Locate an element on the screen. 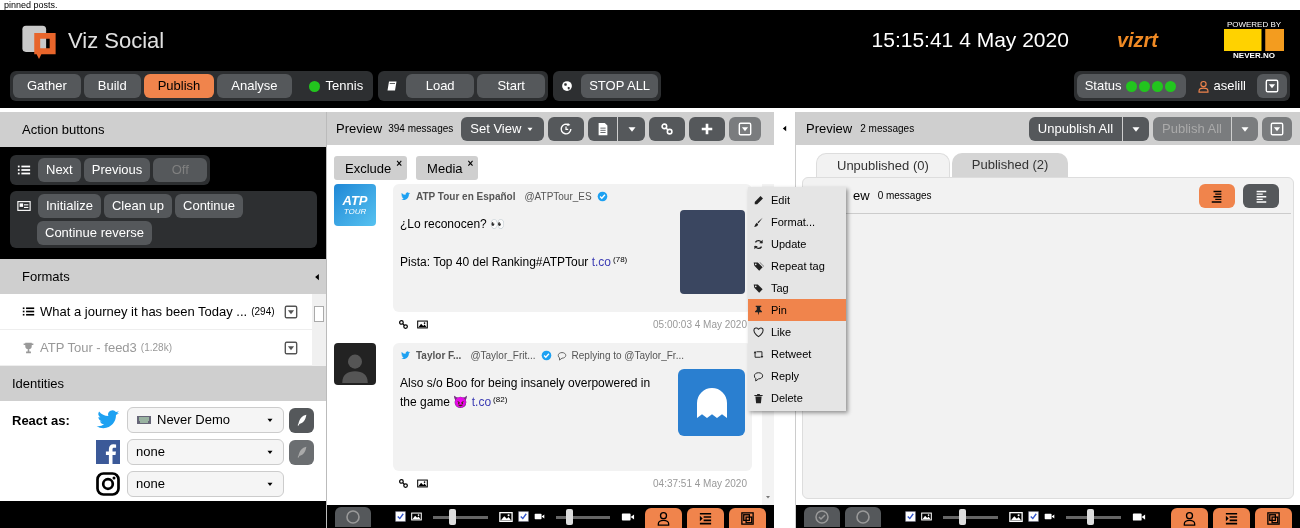 The image size is (1300, 528). link-icon is located at coordinates (403, 483).